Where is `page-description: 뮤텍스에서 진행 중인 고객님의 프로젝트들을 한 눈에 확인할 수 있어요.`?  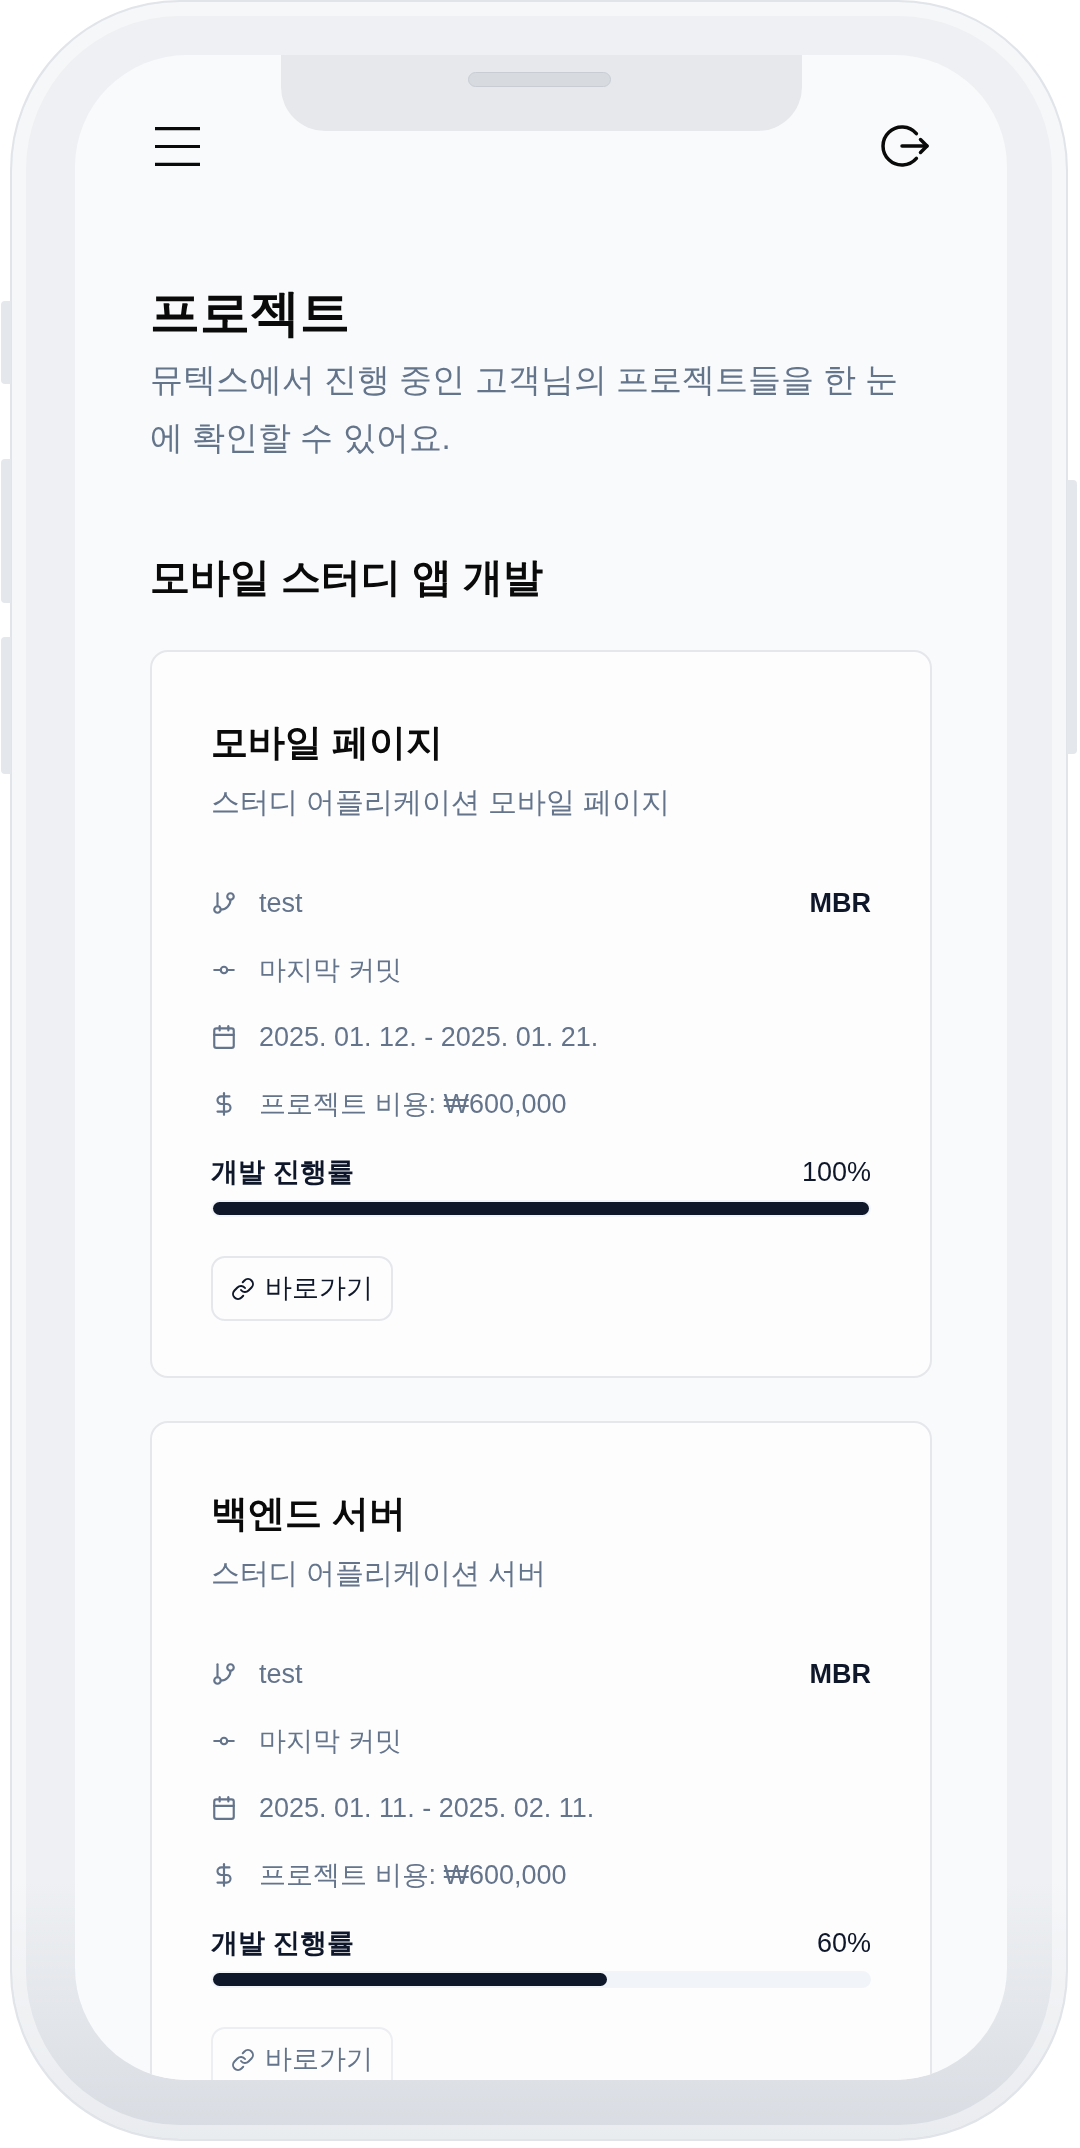
page-description: 뮤텍스에서 진행 중인 고객님의 프로젝트들을 한 눈에 확인할 수 있어요. is located at coordinates (524, 409).